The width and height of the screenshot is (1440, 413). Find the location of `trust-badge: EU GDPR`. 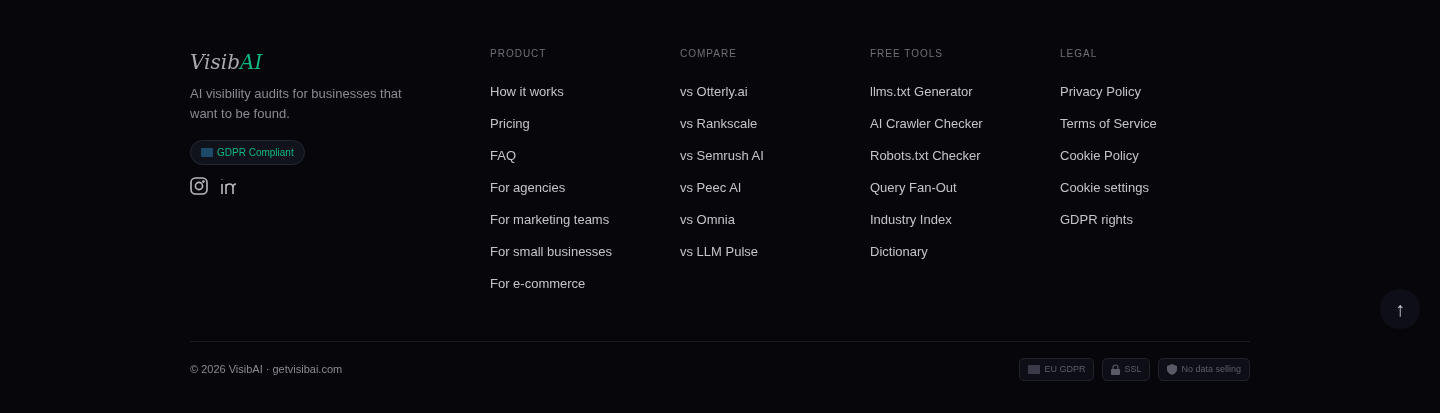

trust-badge: EU GDPR is located at coordinates (1057, 369).